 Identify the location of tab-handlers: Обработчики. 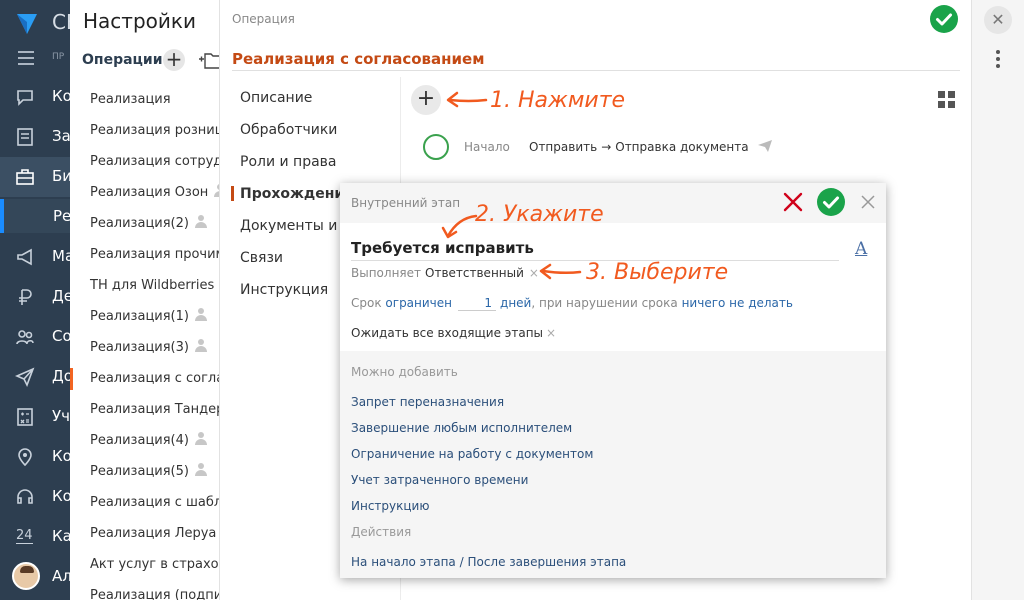
(310, 130).